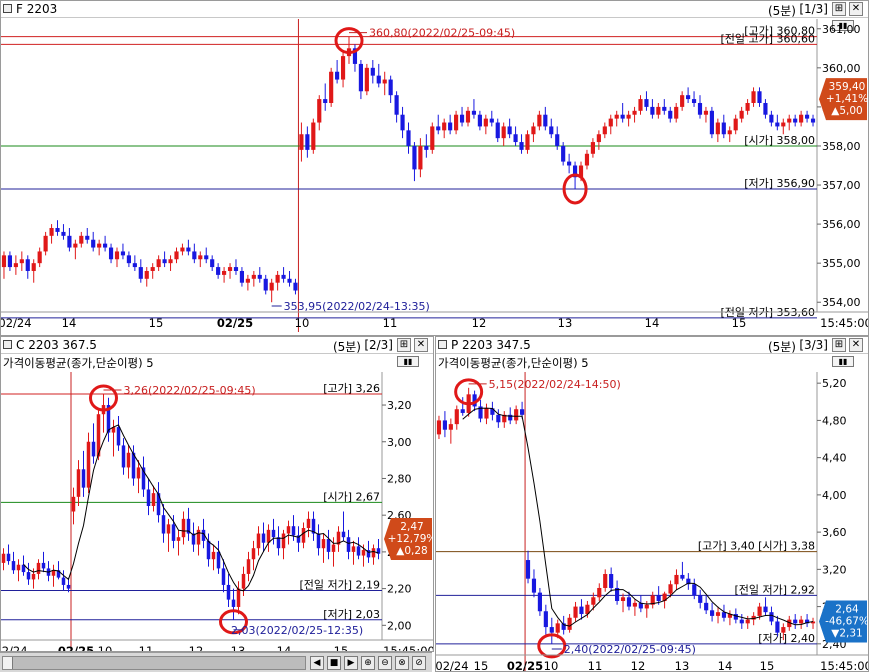  What do you see at coordinates (78, 363) in the screenshot?
I see `indicator-legend: 가격이동평균(종가,단순이평) 5` at bounding box center [78, 363].